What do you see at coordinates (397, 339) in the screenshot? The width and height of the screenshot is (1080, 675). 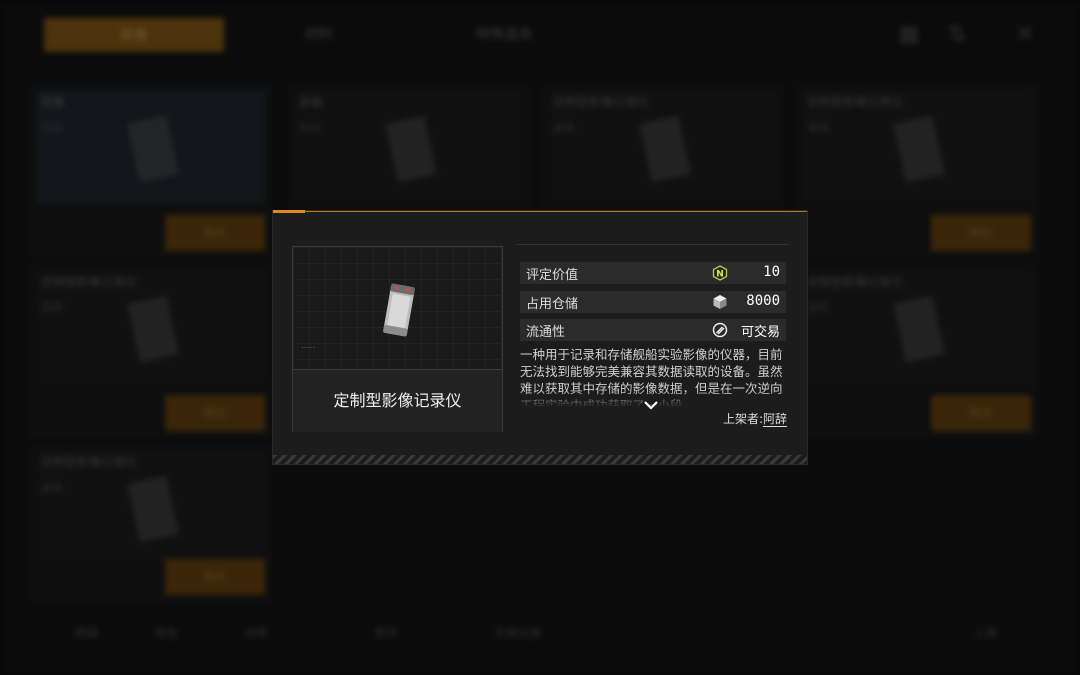 I see `item-preview-panel: ..... 定制型影像记录仪` at bounding box center [397, 339].